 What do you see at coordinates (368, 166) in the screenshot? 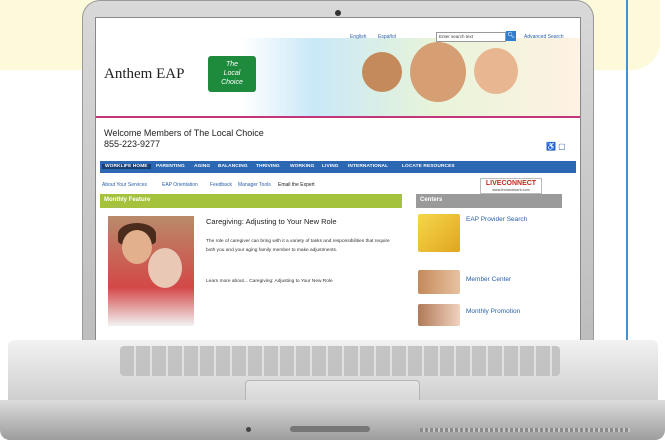
I see `nav-international: INTERNATIONAL` at bounding box center [368, 166].